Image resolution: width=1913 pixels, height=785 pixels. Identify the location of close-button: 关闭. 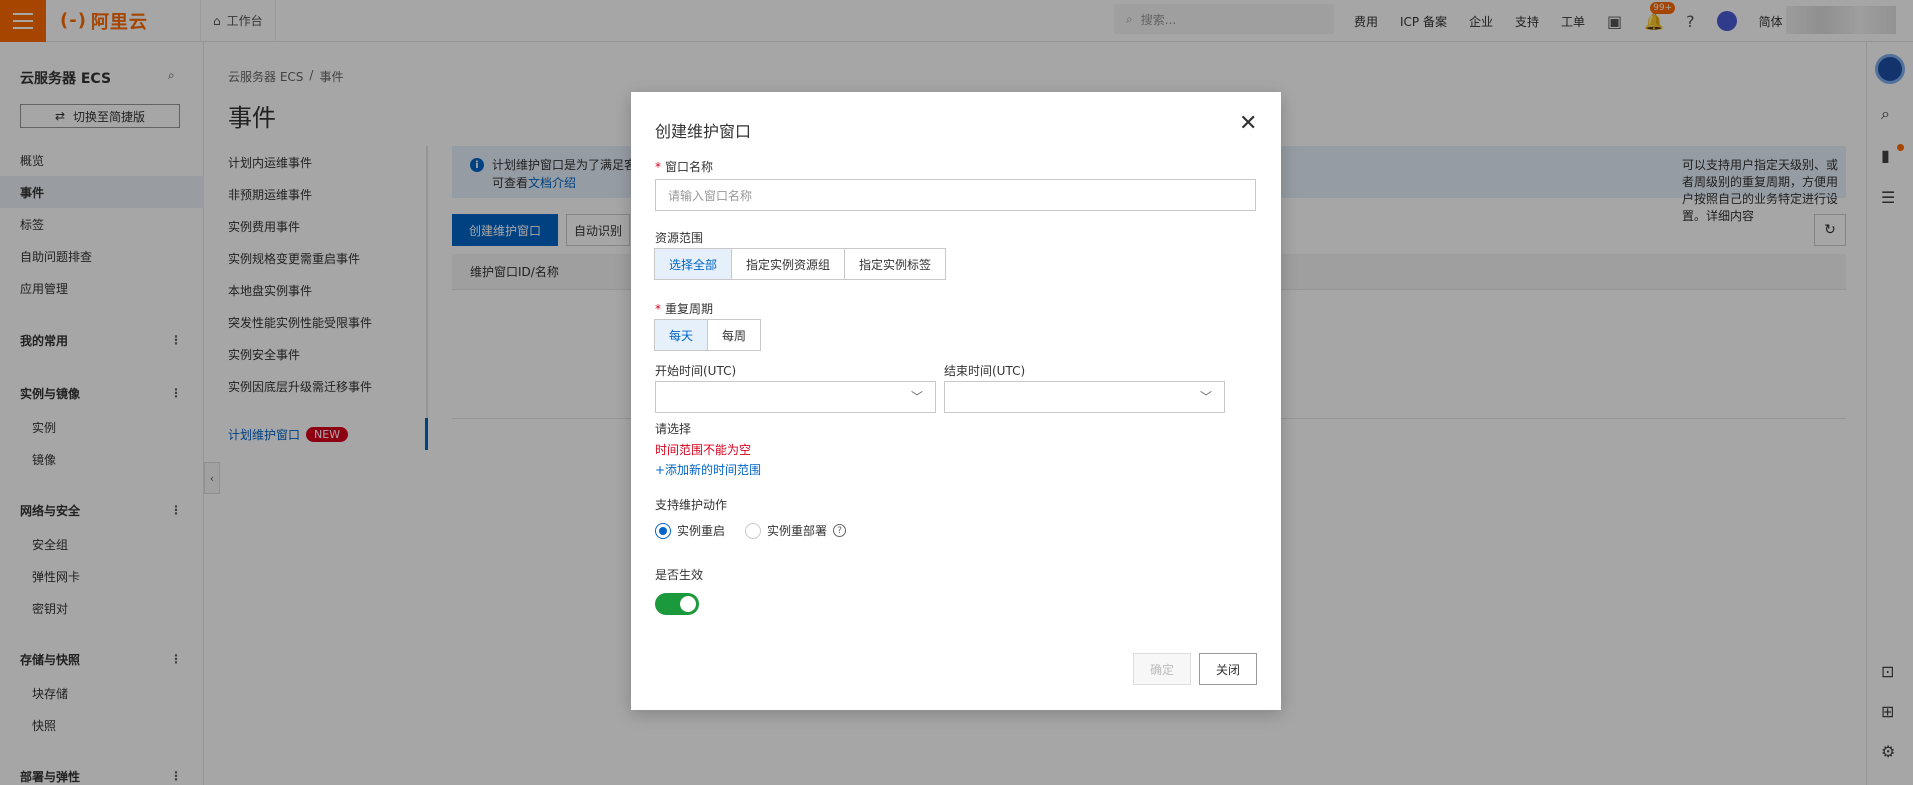
(1228, 669).